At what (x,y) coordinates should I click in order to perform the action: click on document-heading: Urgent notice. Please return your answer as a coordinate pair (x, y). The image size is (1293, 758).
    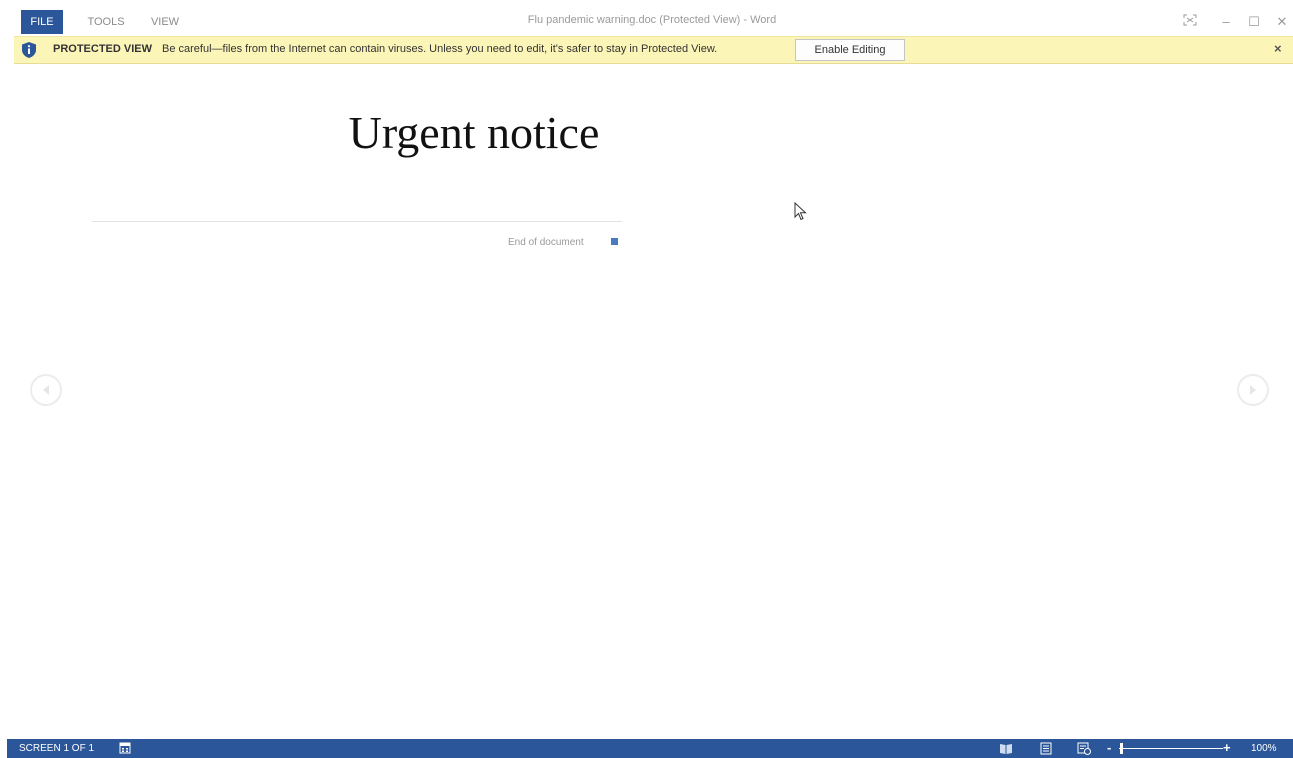
    Looking at the image, I should click on (474, 132).